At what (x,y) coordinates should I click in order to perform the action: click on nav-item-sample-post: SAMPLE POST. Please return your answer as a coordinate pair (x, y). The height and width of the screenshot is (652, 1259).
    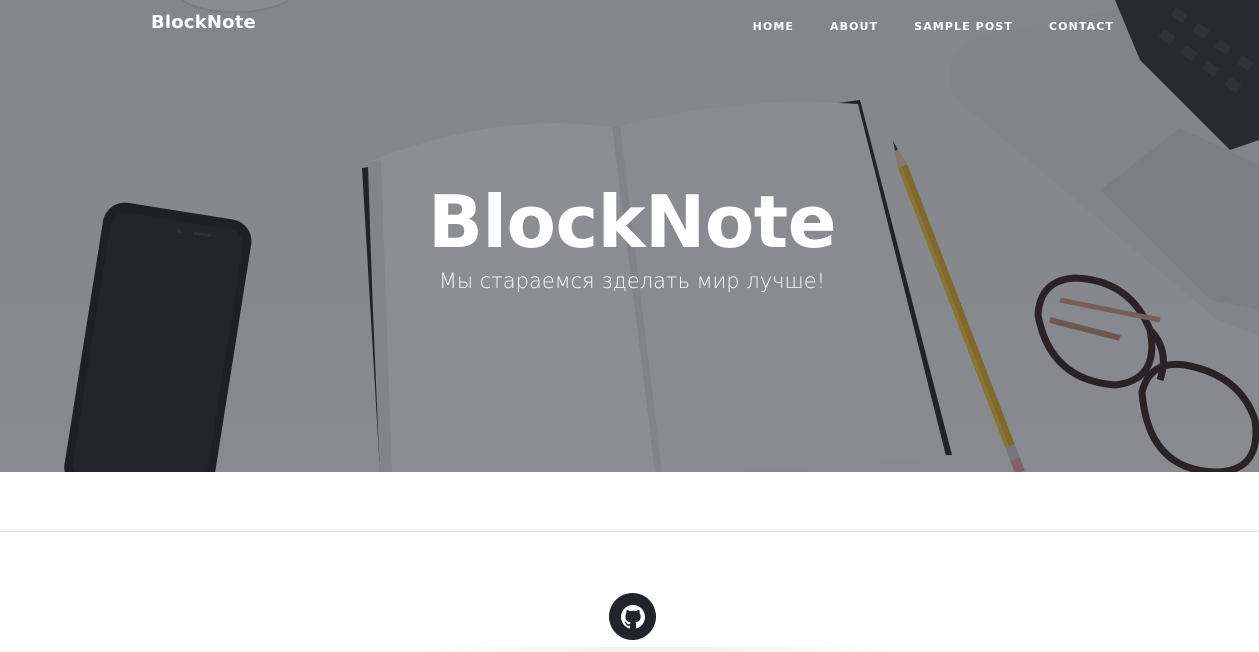
    Looking at the image, I should click on (963, 26).